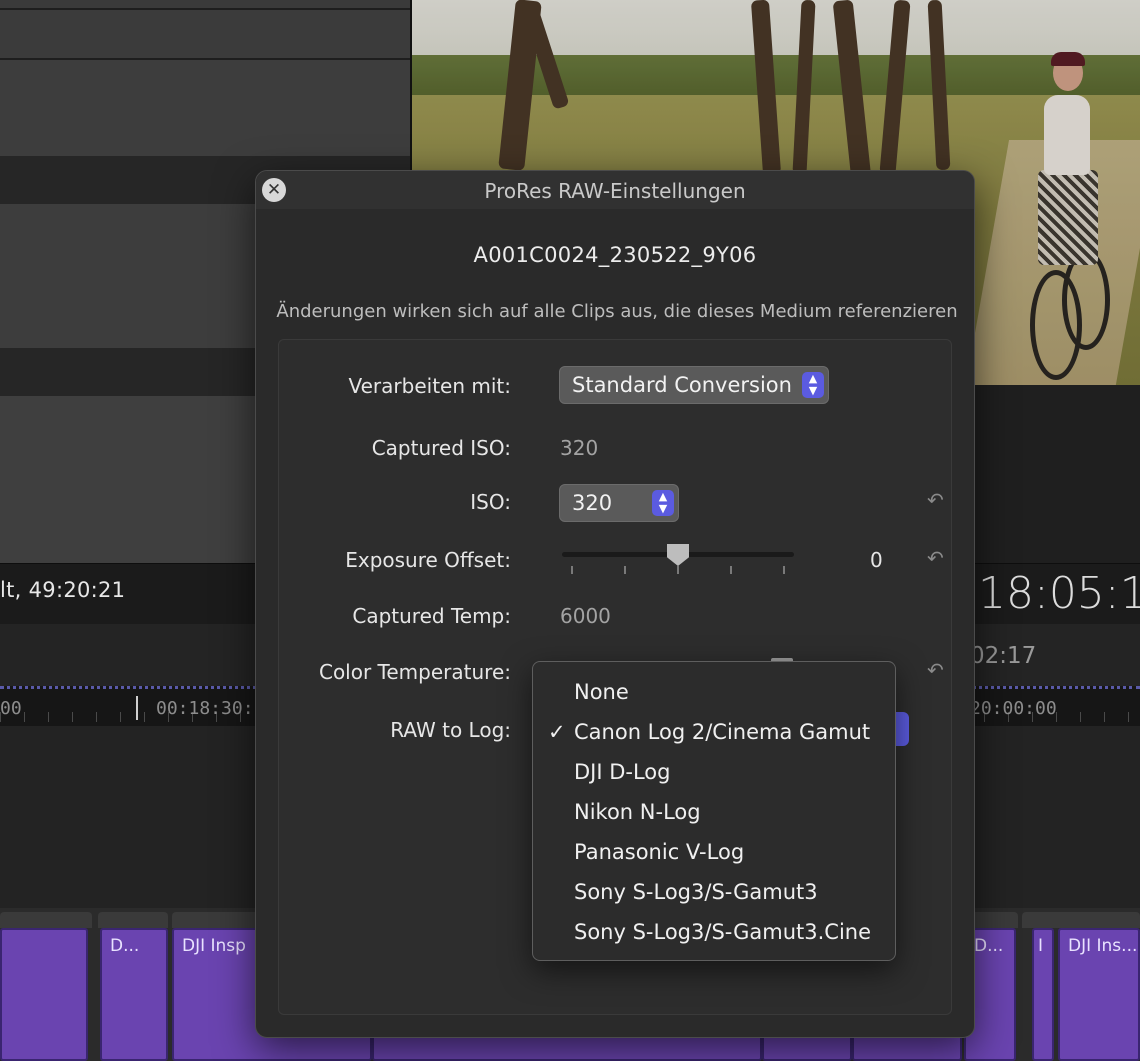 The image size is (1140, 1061). Describe the element at coordinates (1003, 656) in the screenshot. I see `timeline-duration: 02:17` at that location.